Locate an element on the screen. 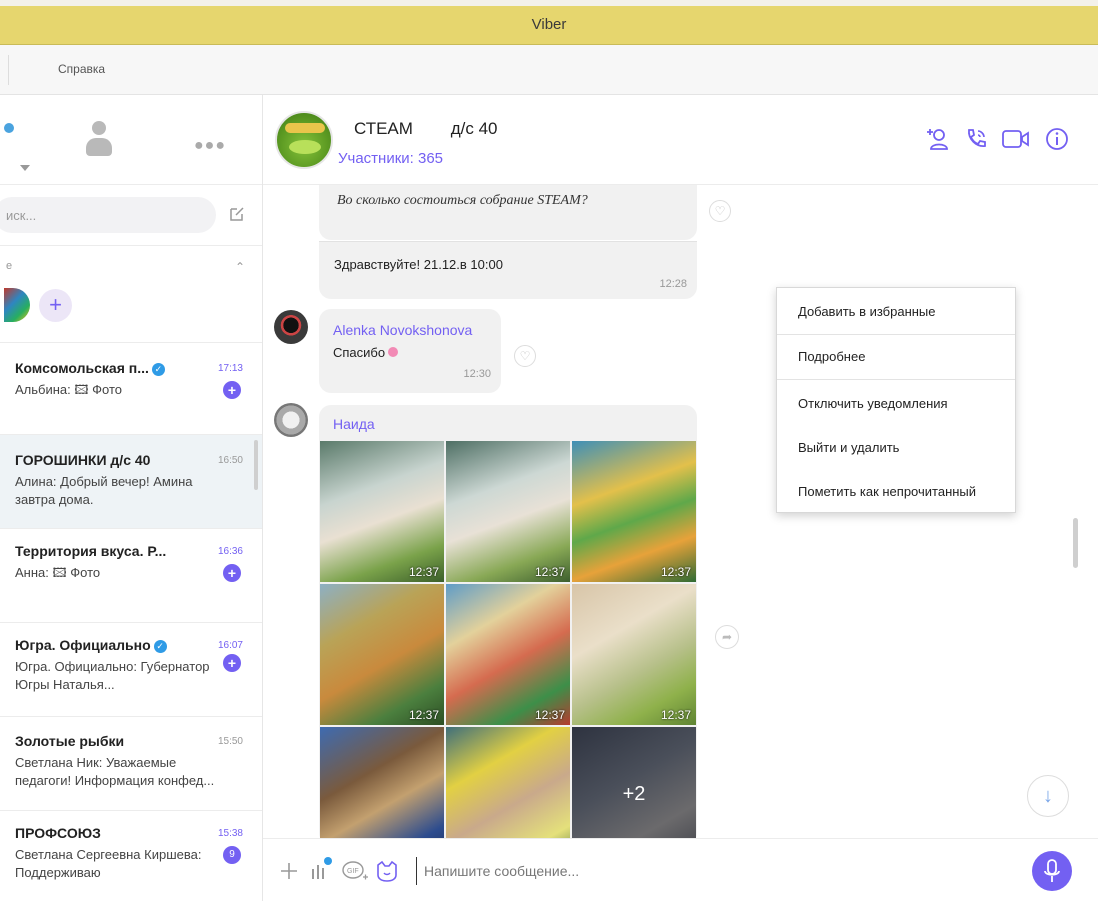 Image resolution: width=1098 pixels, height=901 pixels. reply-text: Здравствуйте! 21.12.в 10:00 is located at coordinates (418, 264).